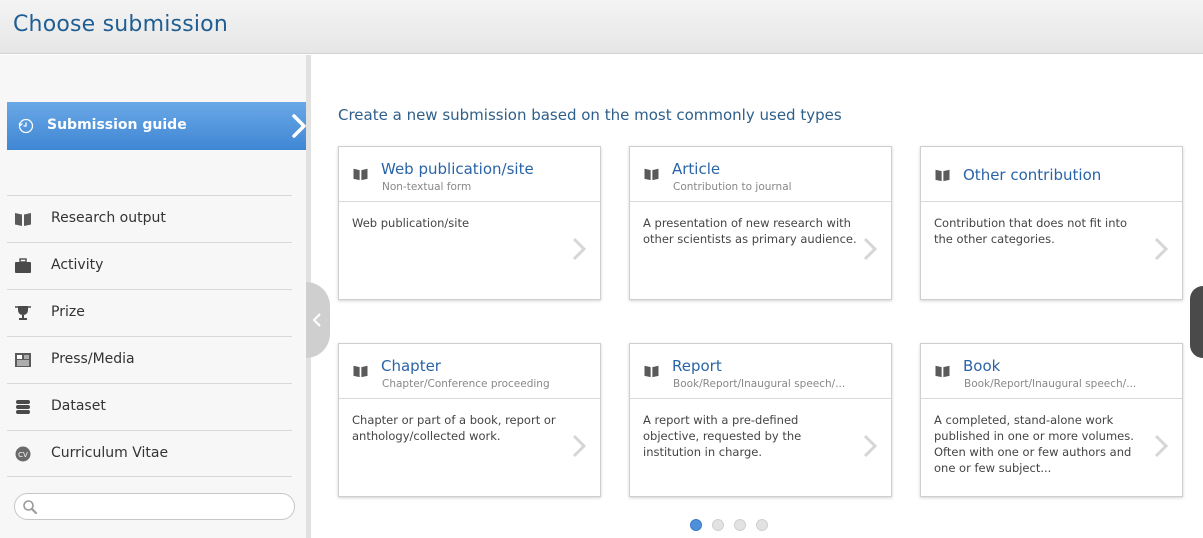 This screenshot has width=1203, height=538. I want to click on search-icon, so click(30, 507).